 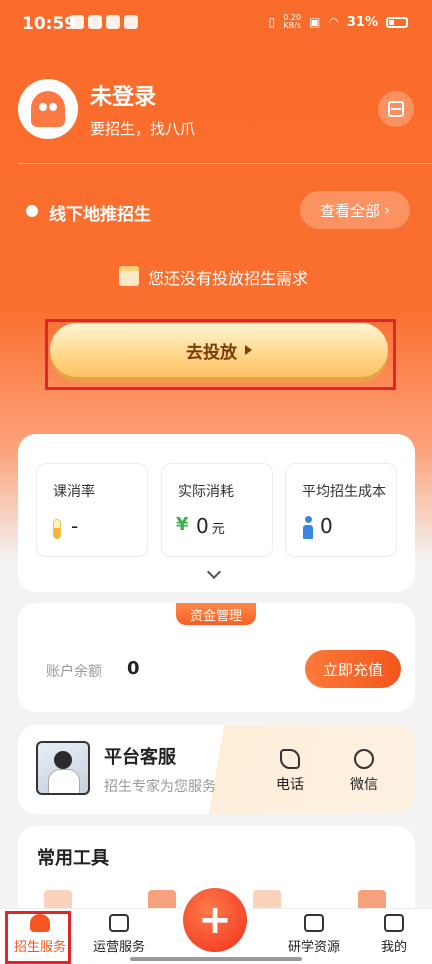 I want to click on battery-icon, so click(x=397, y=22).